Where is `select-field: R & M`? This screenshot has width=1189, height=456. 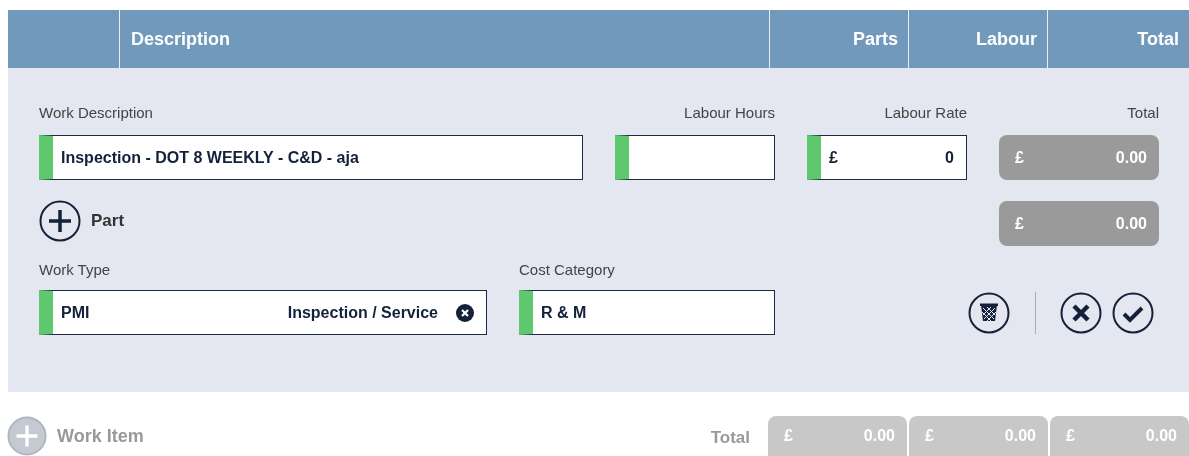
select-field: R & M is located at coordinates (647, 312).